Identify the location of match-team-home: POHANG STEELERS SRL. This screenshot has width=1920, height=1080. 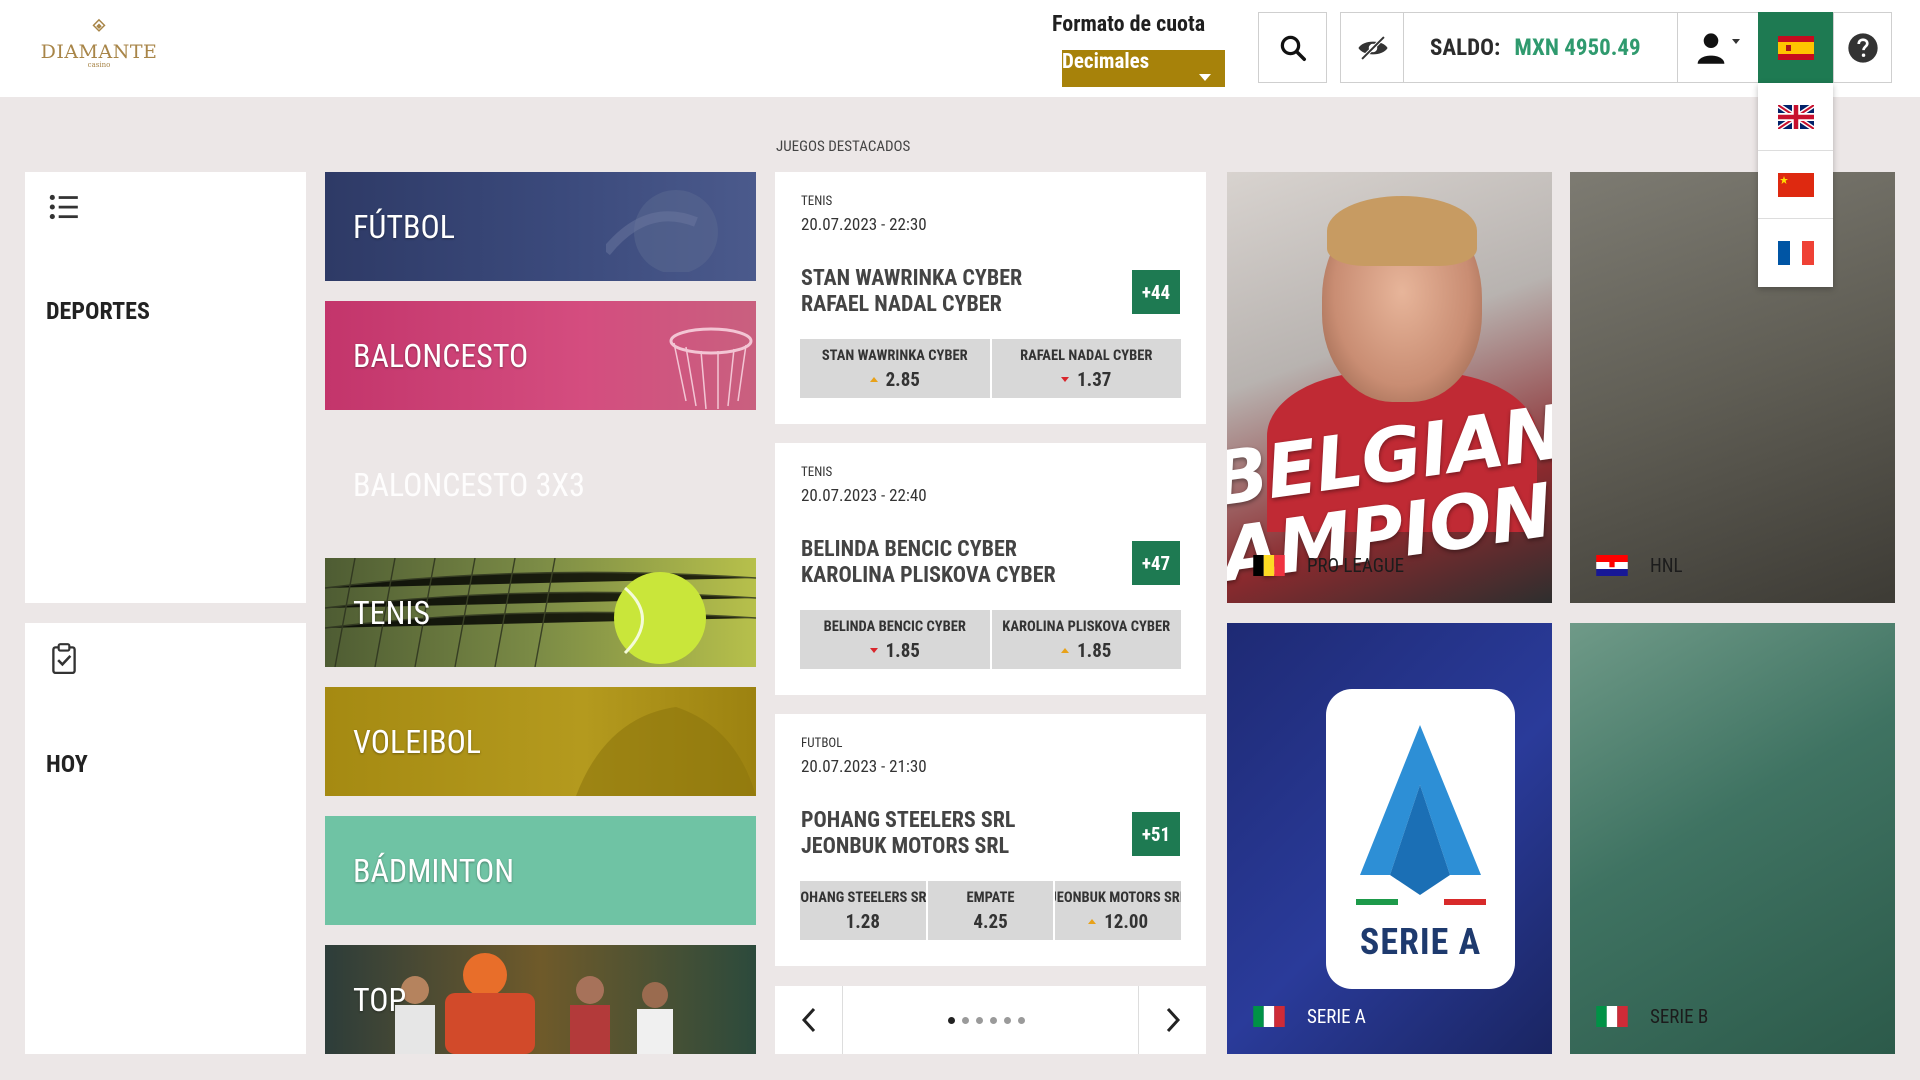
(908, 820).